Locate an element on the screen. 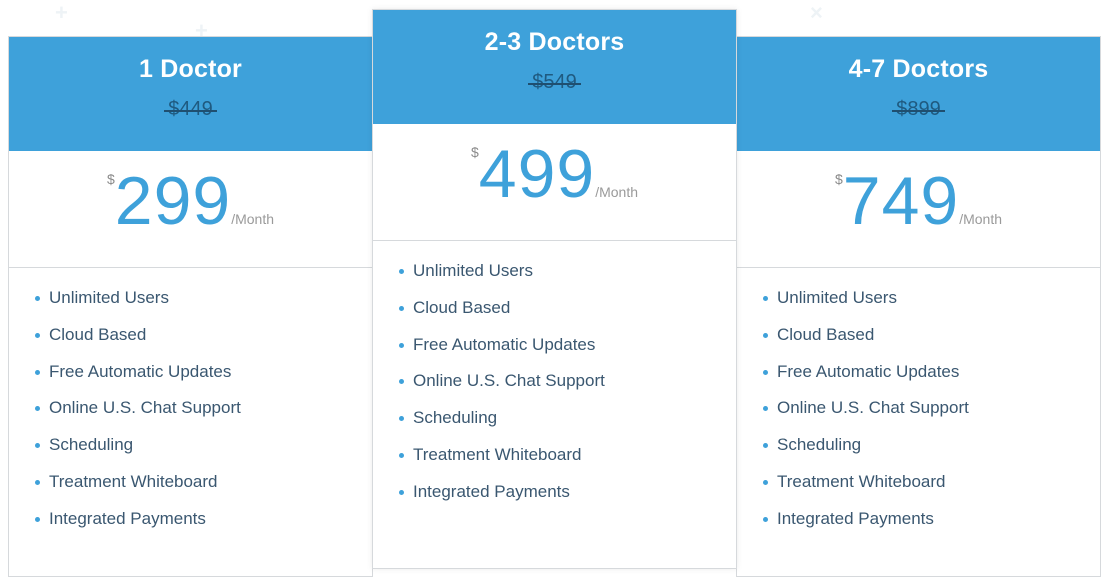  price-amount: 299 is located at coordinates (173, 201).